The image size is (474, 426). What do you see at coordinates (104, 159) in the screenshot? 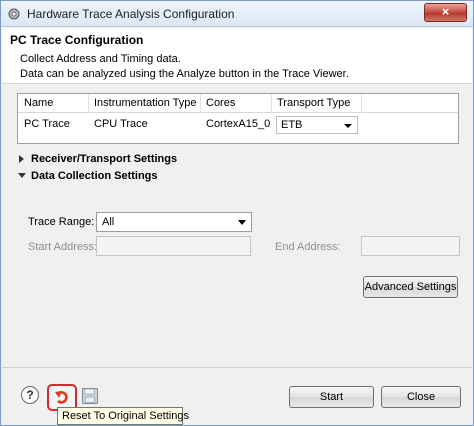
I see `receiver-transport-section-label: Receiver/Transport Settings` at bounding box center [104, 159].